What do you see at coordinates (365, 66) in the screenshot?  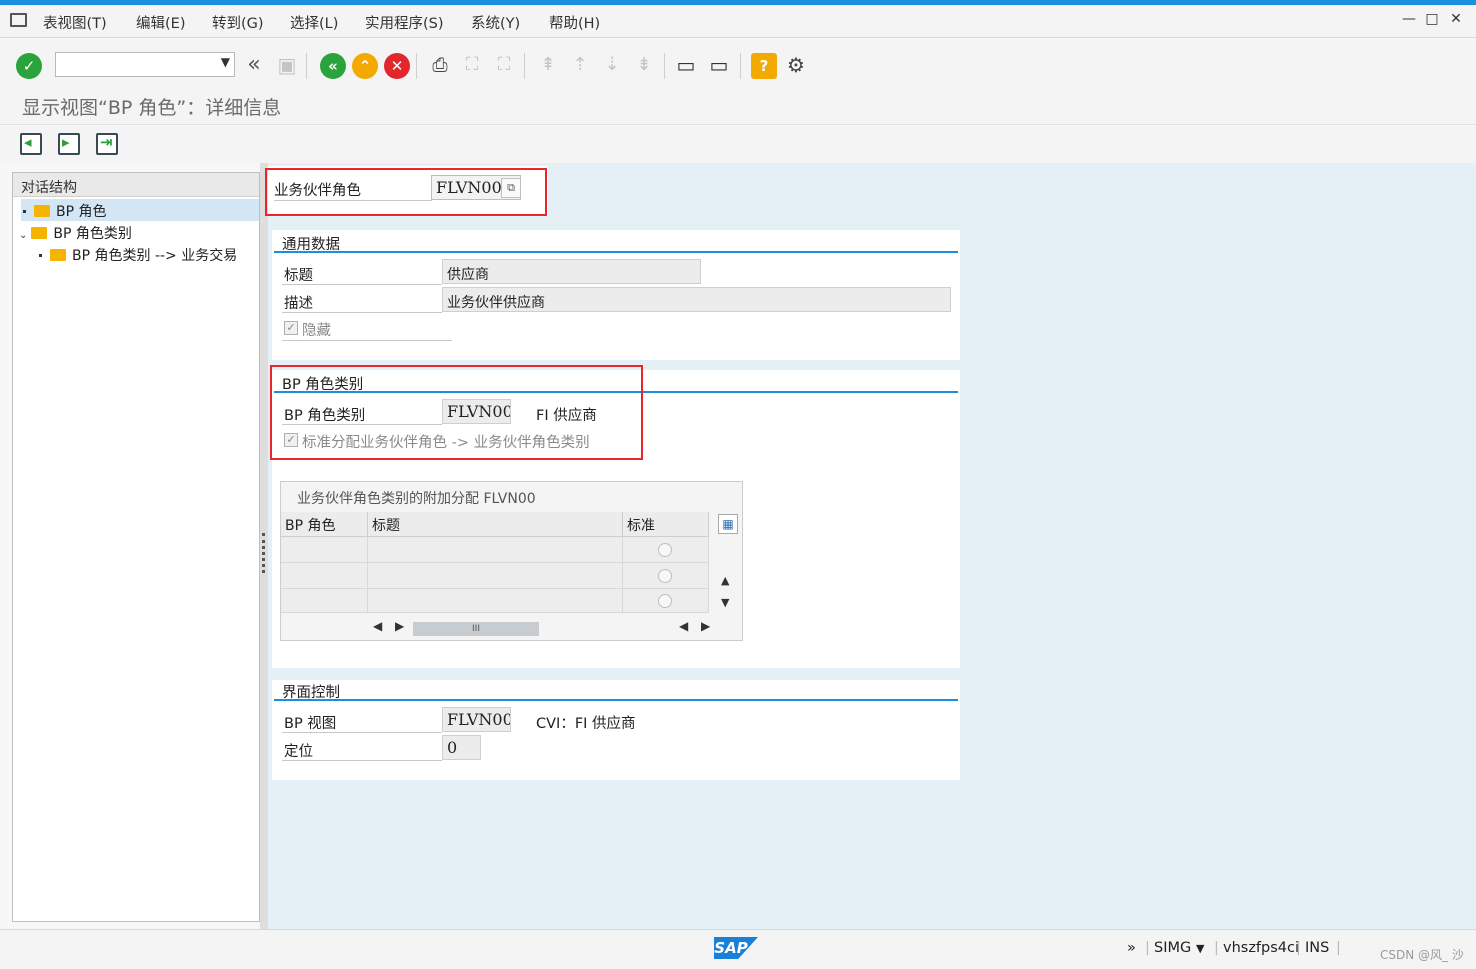 I see `exit-icon: ⌃` at bounding box center [365, 66].